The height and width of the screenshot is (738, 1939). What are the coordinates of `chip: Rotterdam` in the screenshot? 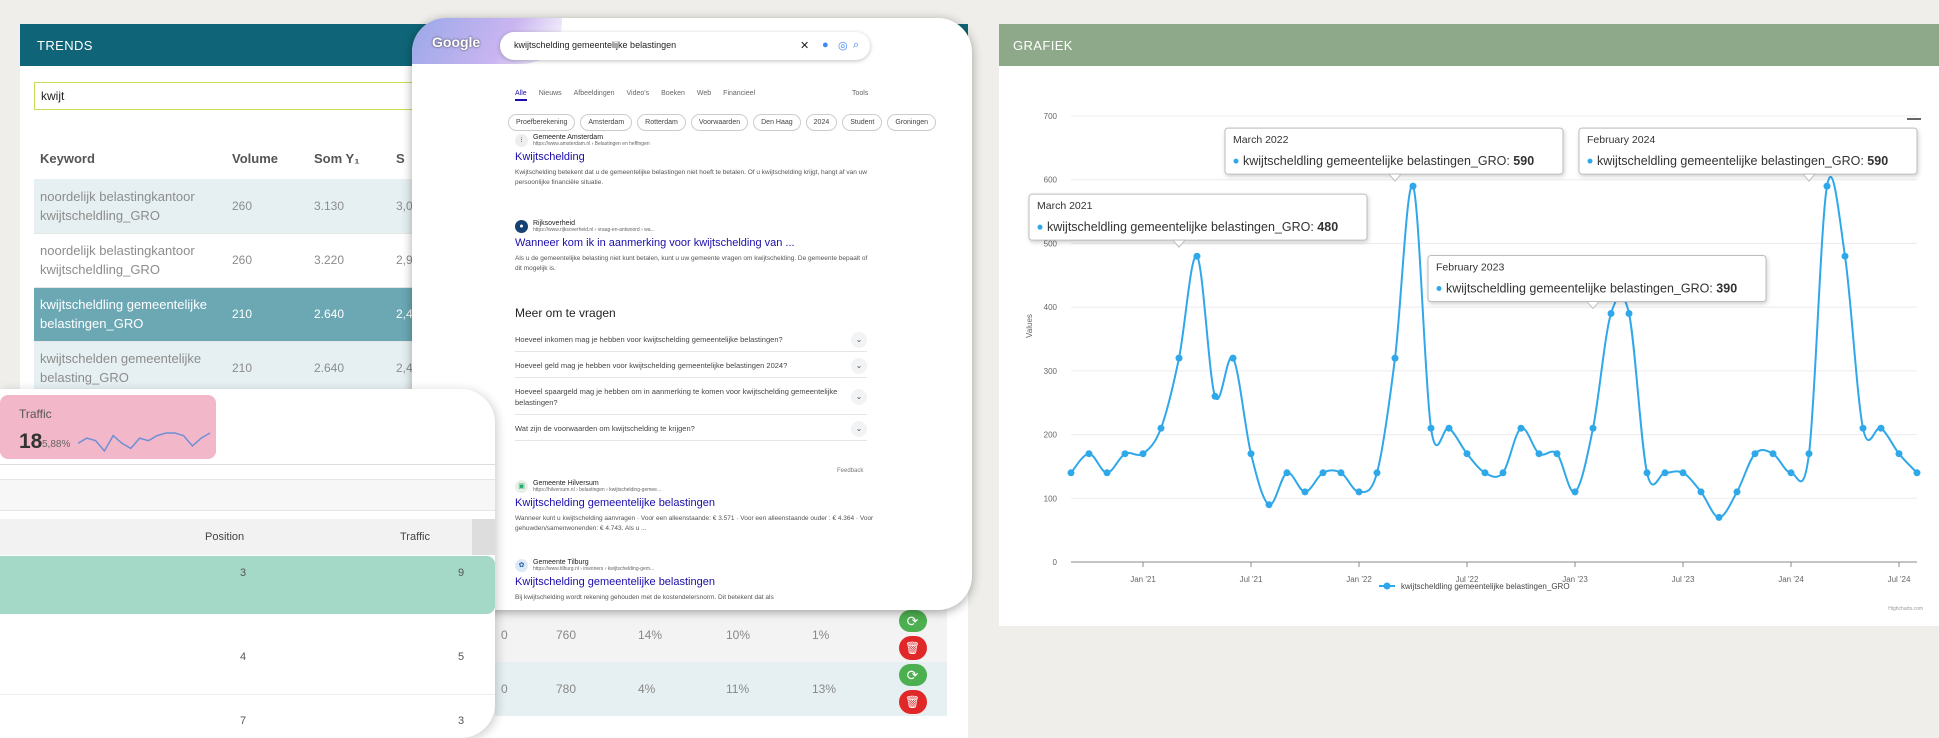 It's located at (661, 122).